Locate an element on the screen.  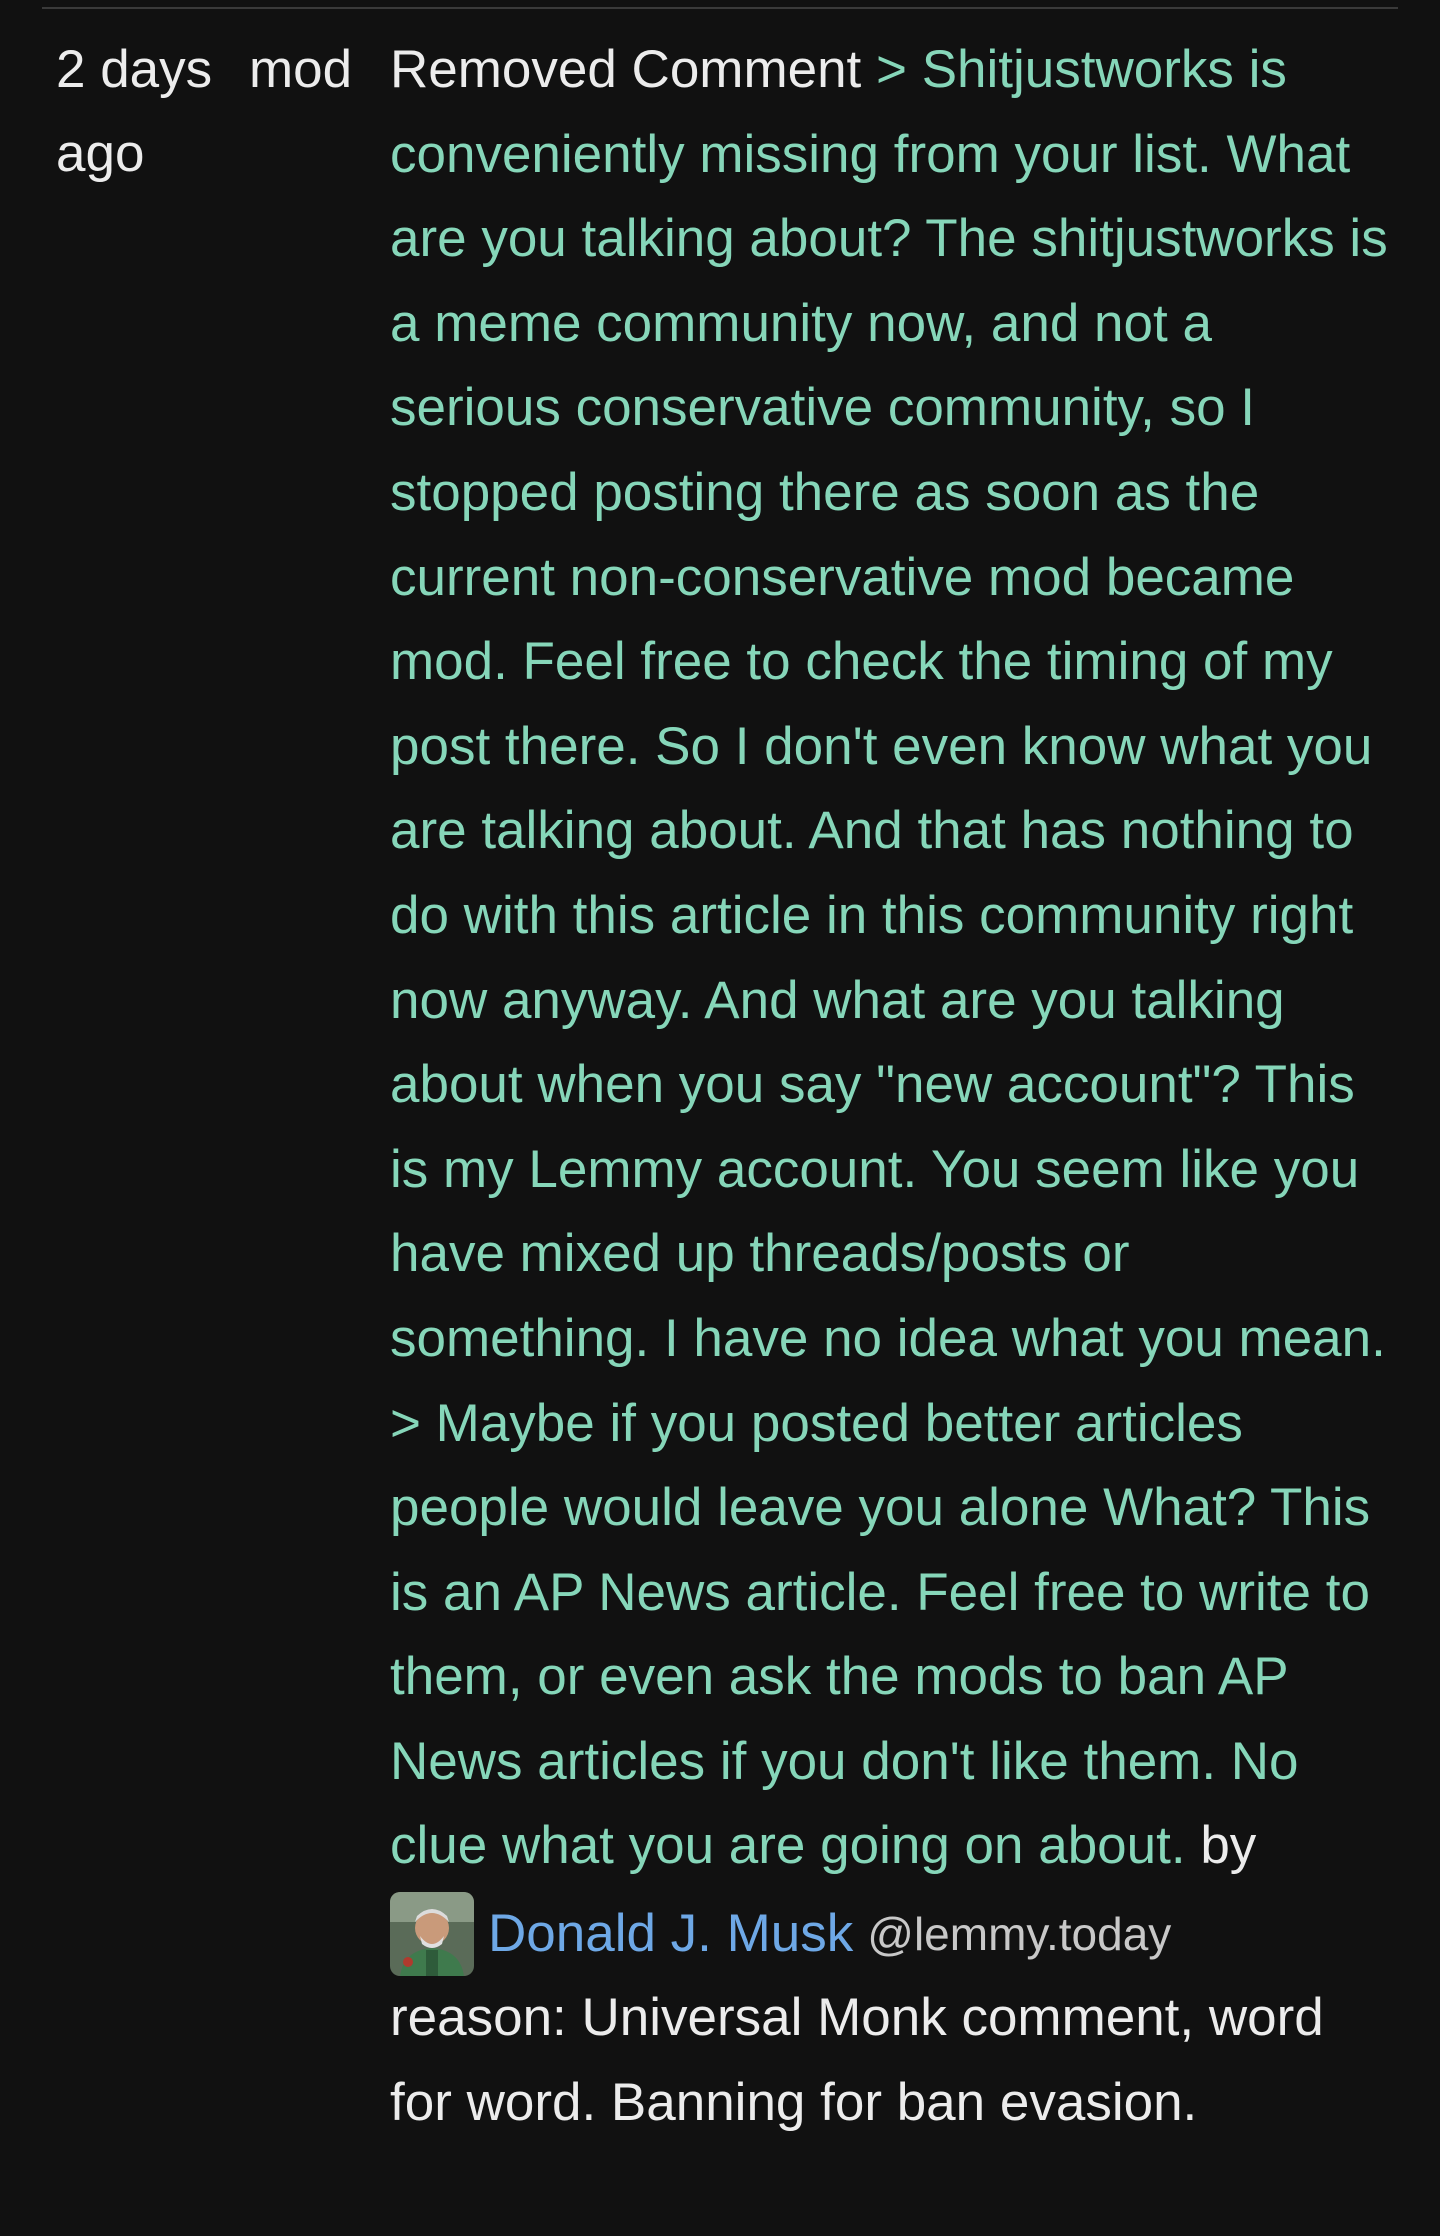
author-instance: @lemmy.today is located at coordinates (1019, 1933).